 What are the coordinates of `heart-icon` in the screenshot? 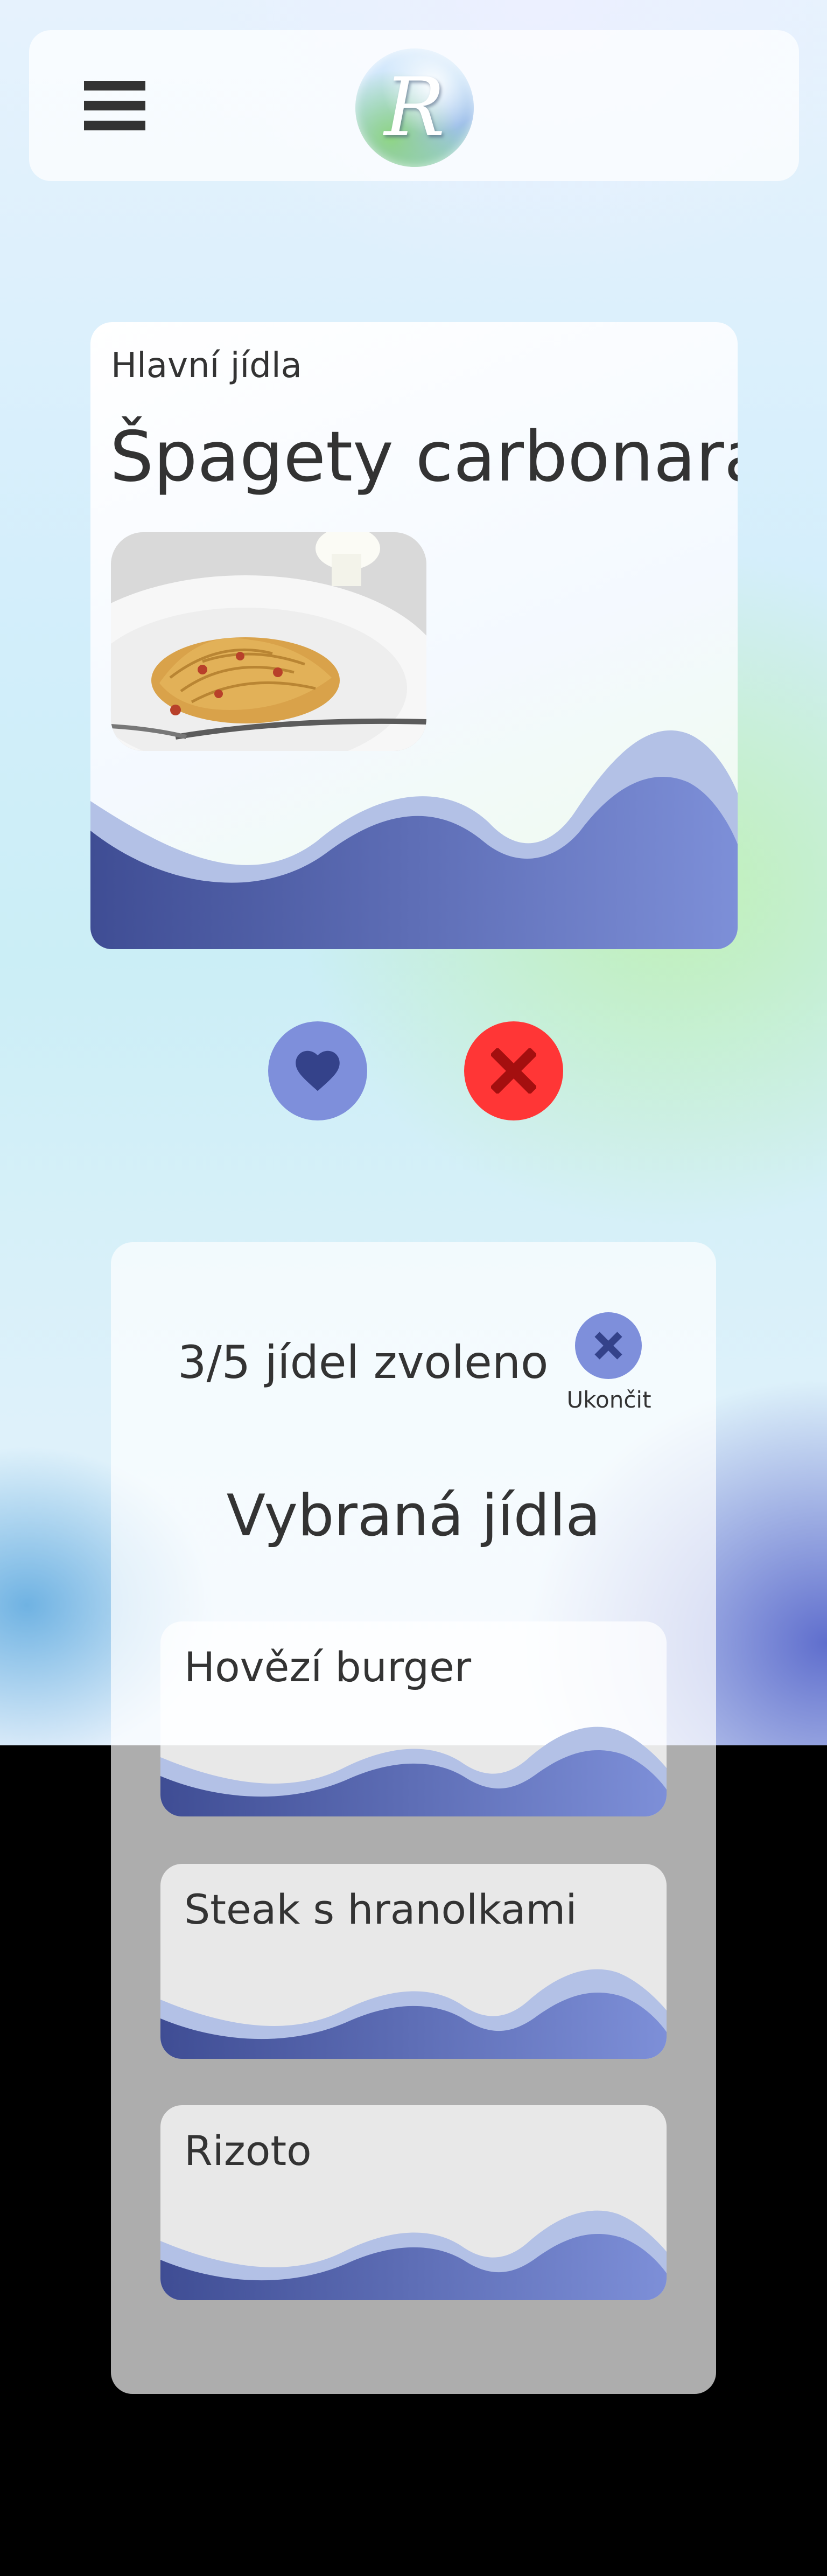 It's located at (318, 1070).